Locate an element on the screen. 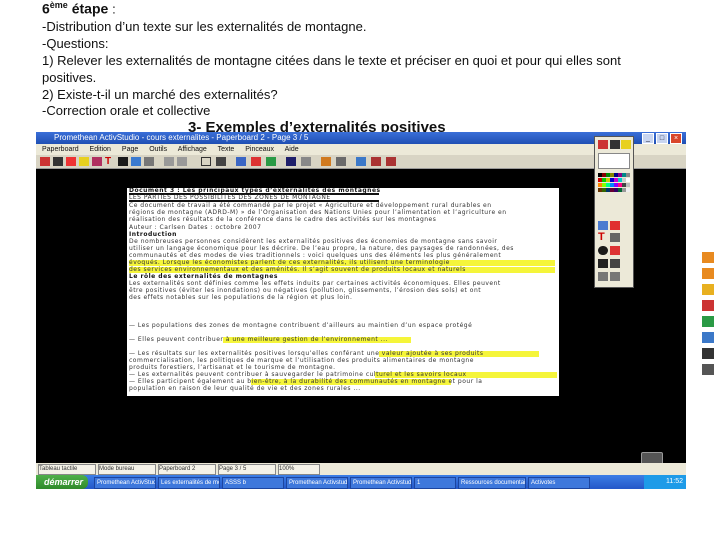 This screenshot has height=540, width=720. palette-circle-icon is located at coordinates (603, 250).